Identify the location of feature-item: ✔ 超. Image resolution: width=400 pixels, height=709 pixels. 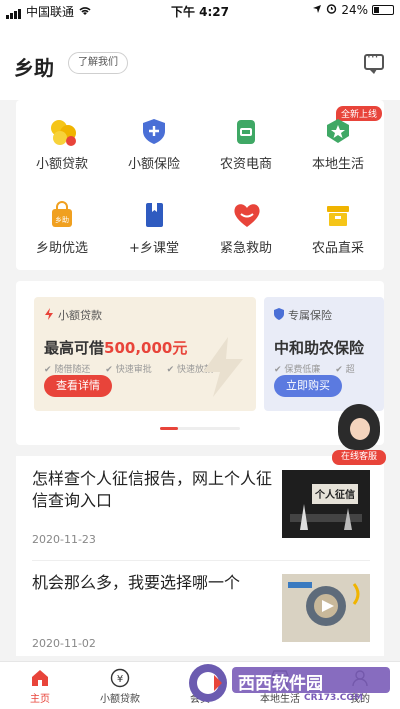
(345, 370).